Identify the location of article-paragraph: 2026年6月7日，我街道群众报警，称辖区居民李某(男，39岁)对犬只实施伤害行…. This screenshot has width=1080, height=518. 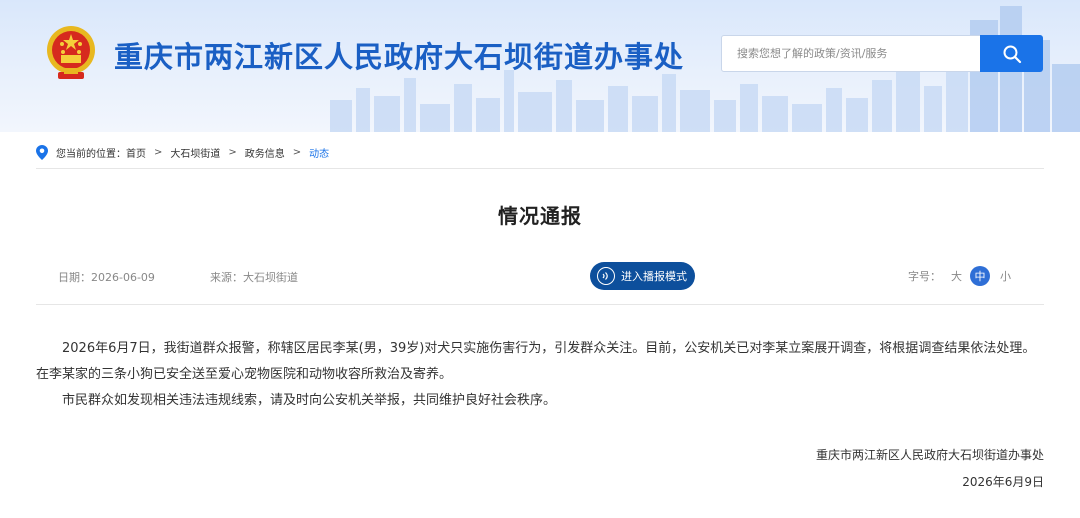
(536, 361).